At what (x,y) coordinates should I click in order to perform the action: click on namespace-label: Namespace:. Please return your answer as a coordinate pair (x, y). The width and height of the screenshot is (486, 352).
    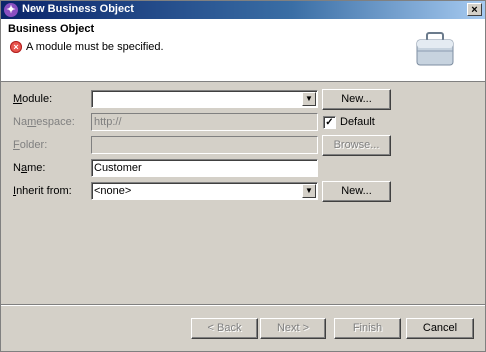
    Looking at the image, I should click on (44, 122).